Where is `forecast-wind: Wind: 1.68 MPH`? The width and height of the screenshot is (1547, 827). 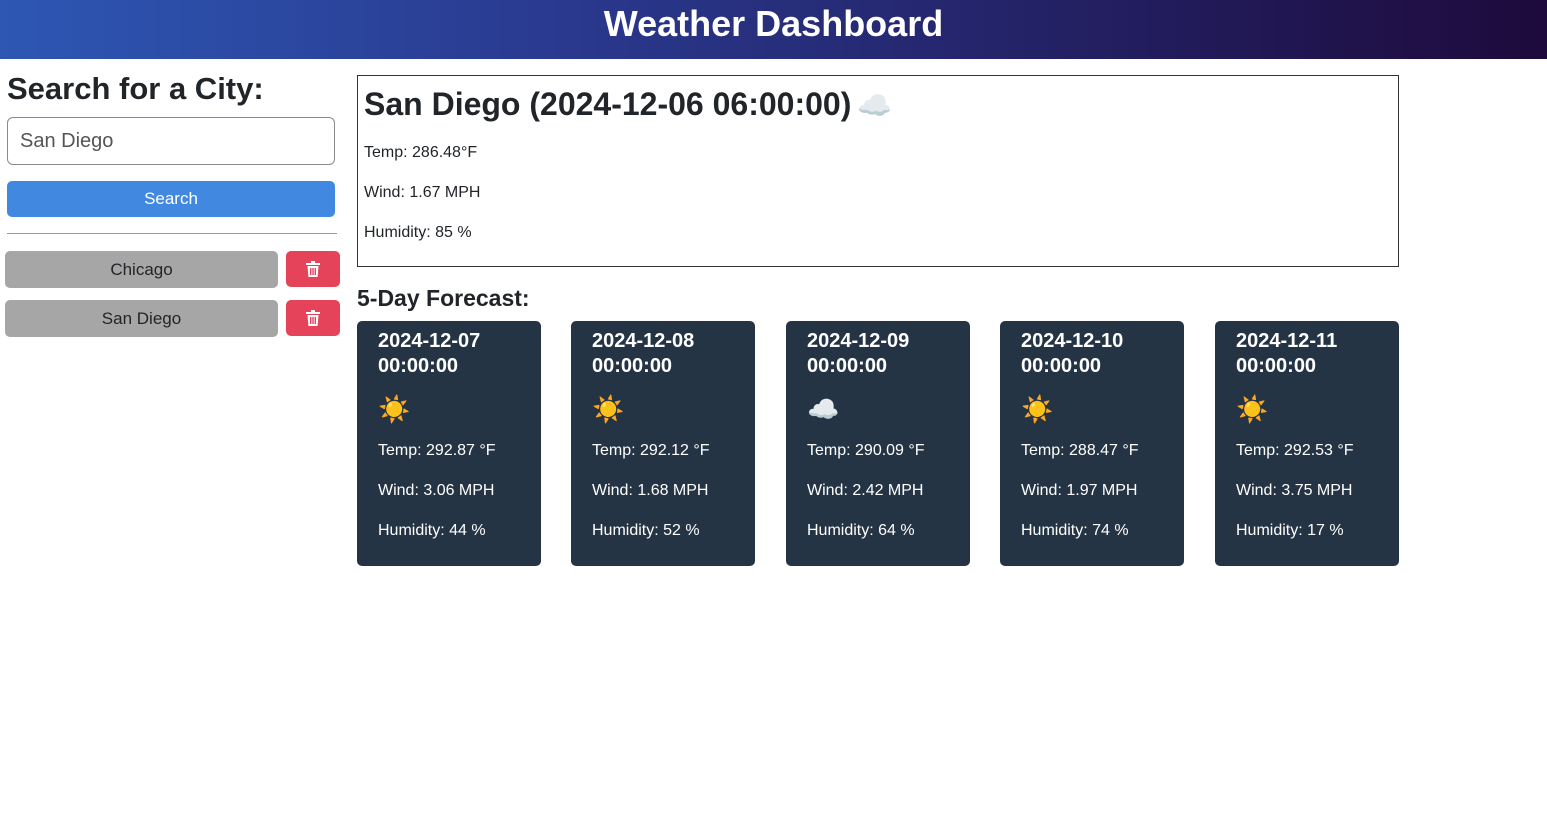
forecast-wind: Wind: 1.68 MPH is located at coordinates (650, 490).